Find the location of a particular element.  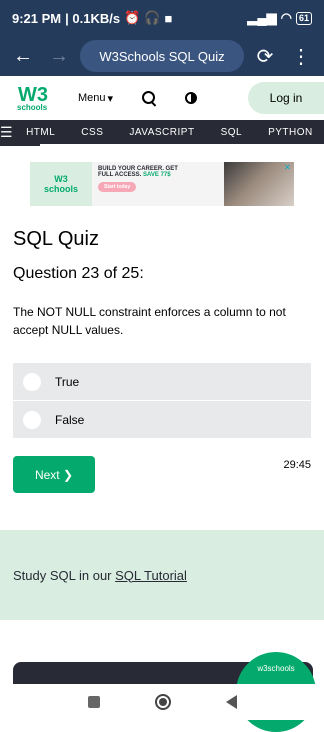

nav-sql: SQL is located at coordinates (232, 132).